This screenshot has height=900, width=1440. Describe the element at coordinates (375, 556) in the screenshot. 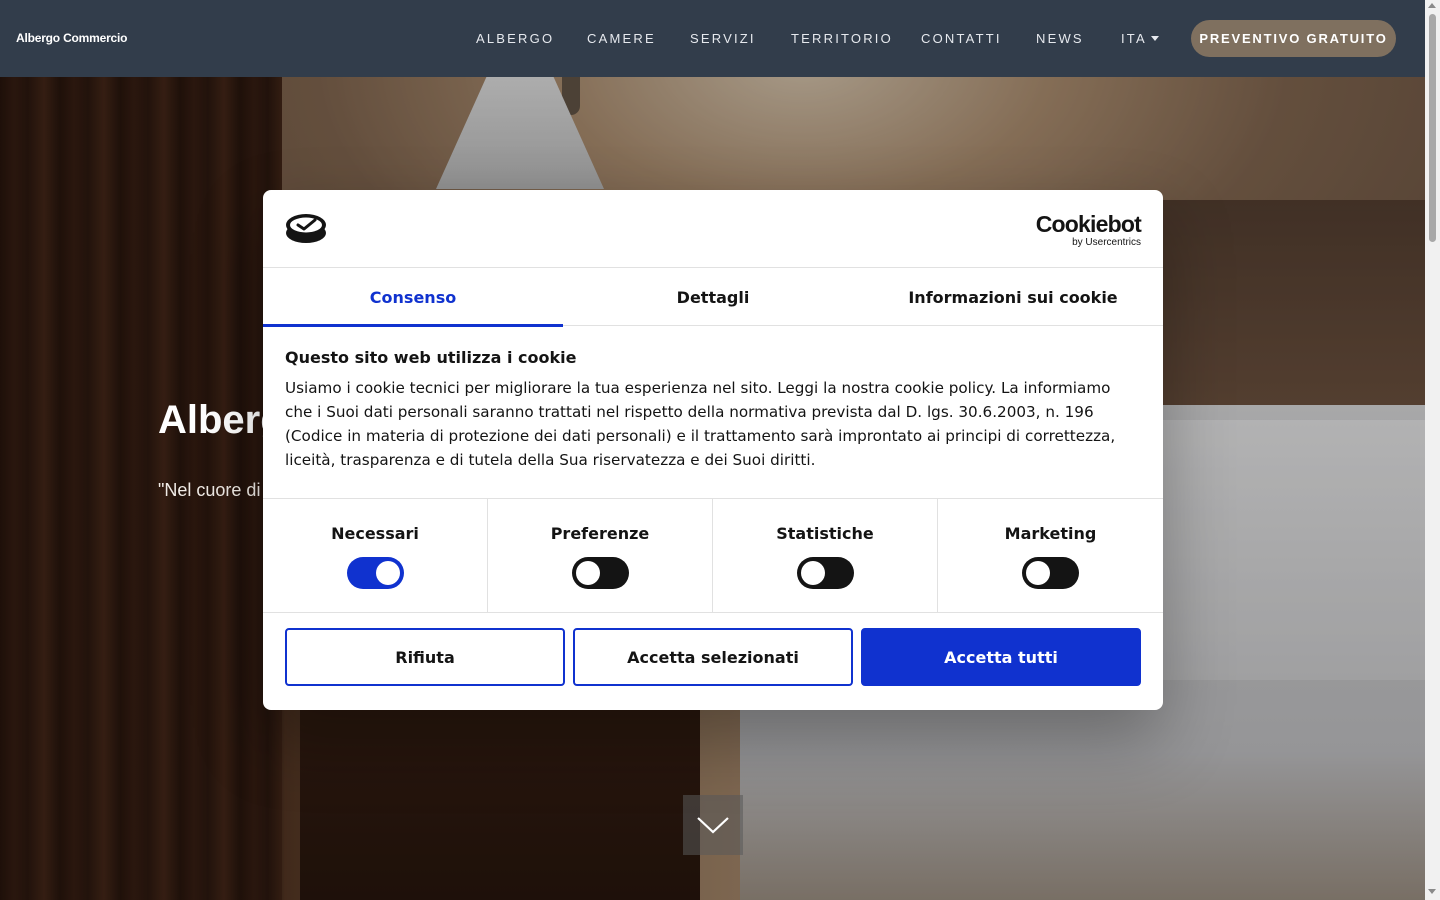

I see `category-necessari: Necessari` at that location.